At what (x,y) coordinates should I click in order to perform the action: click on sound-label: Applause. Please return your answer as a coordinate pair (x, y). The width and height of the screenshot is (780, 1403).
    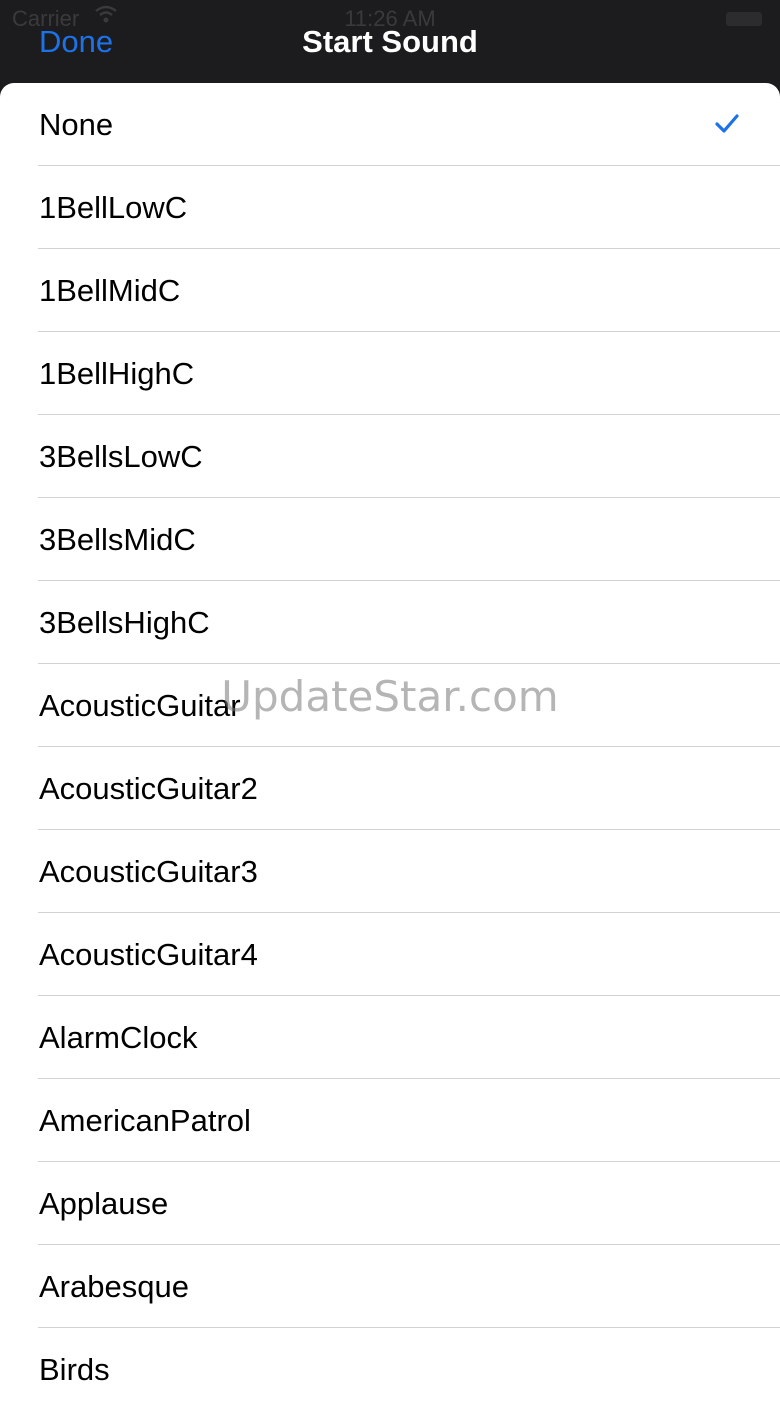
    Looking at the image, I should click on (104, 1203).